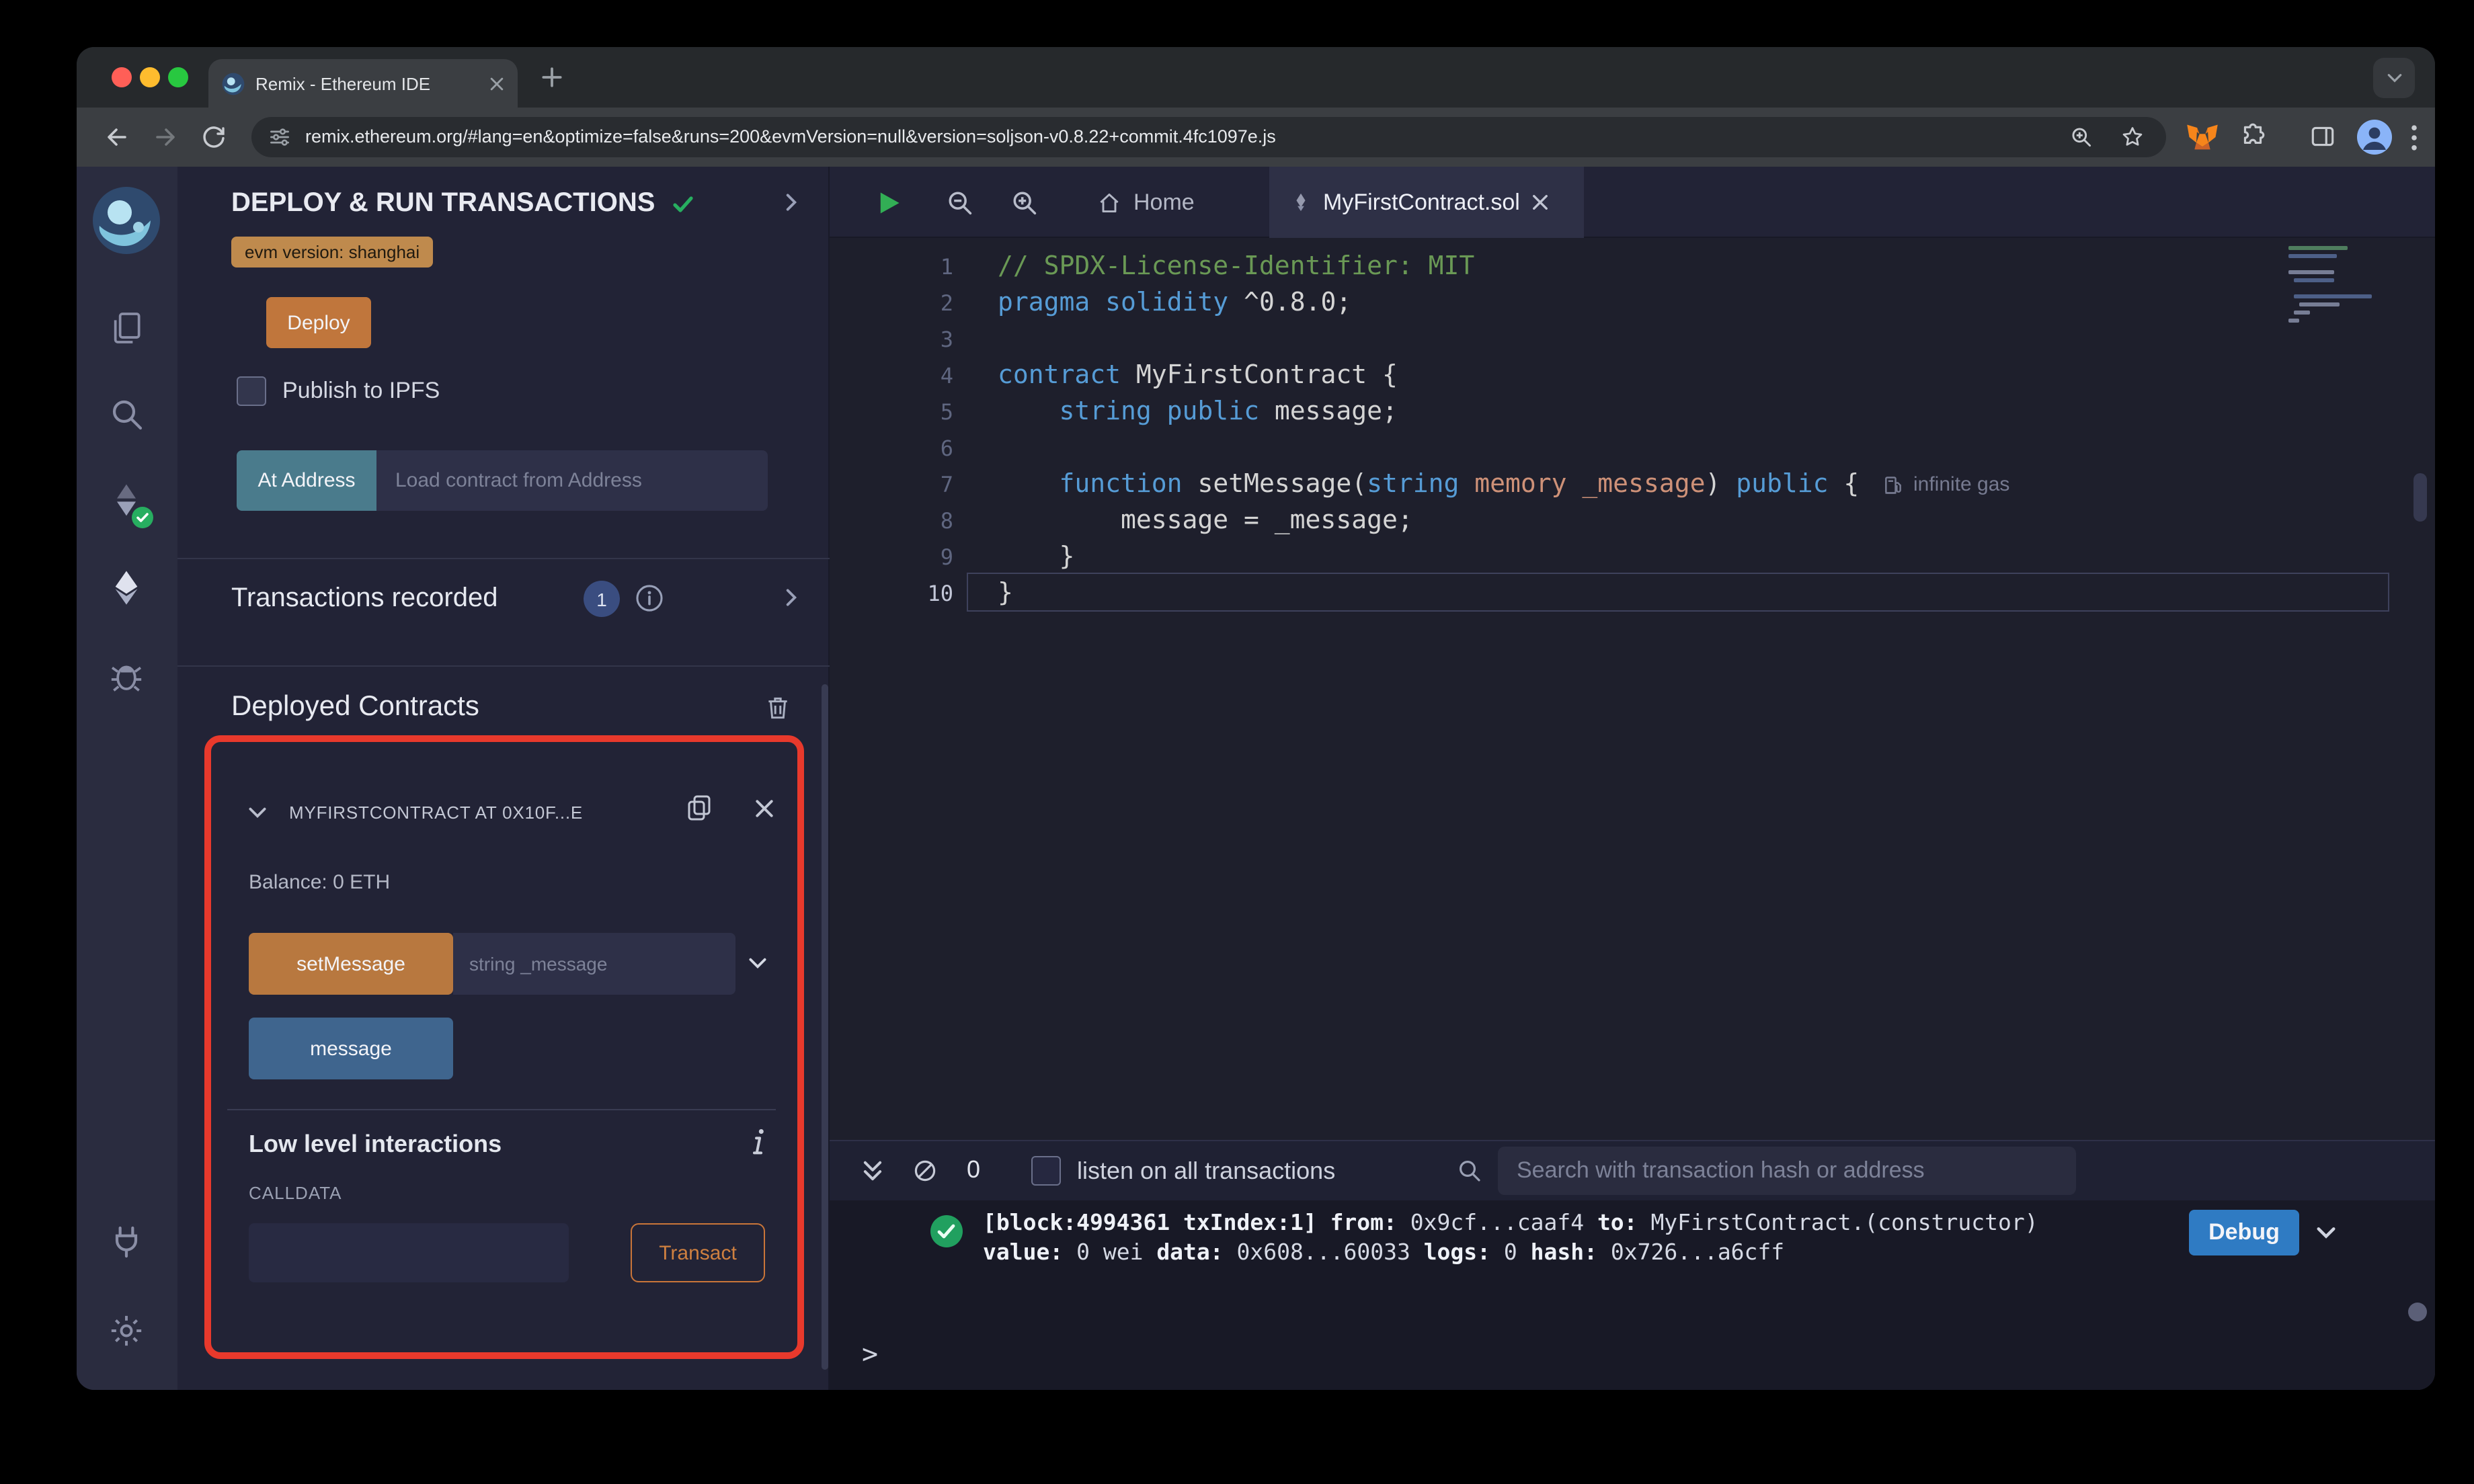 The image size is (2474, 1484). What do you see at coordinates (213, 137) in the screenshot?
I see `reload-icon` at bounding box center [213, 137].